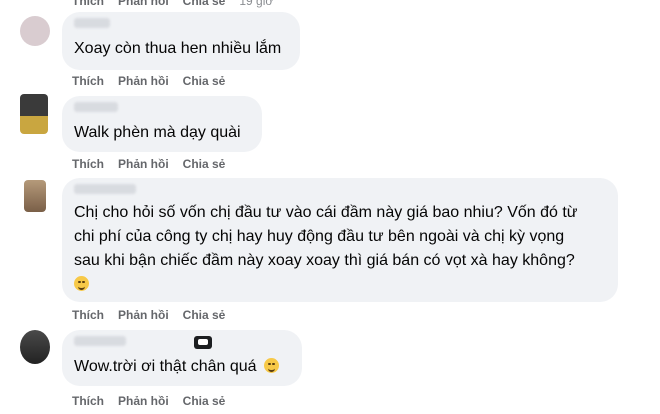 The image size is (660, 414). Describe the element at coordinates (172, 4) in the screenshot. I see `comment-actions: Thích Phản hồi Chia sẻ 19 giờ` at that location.